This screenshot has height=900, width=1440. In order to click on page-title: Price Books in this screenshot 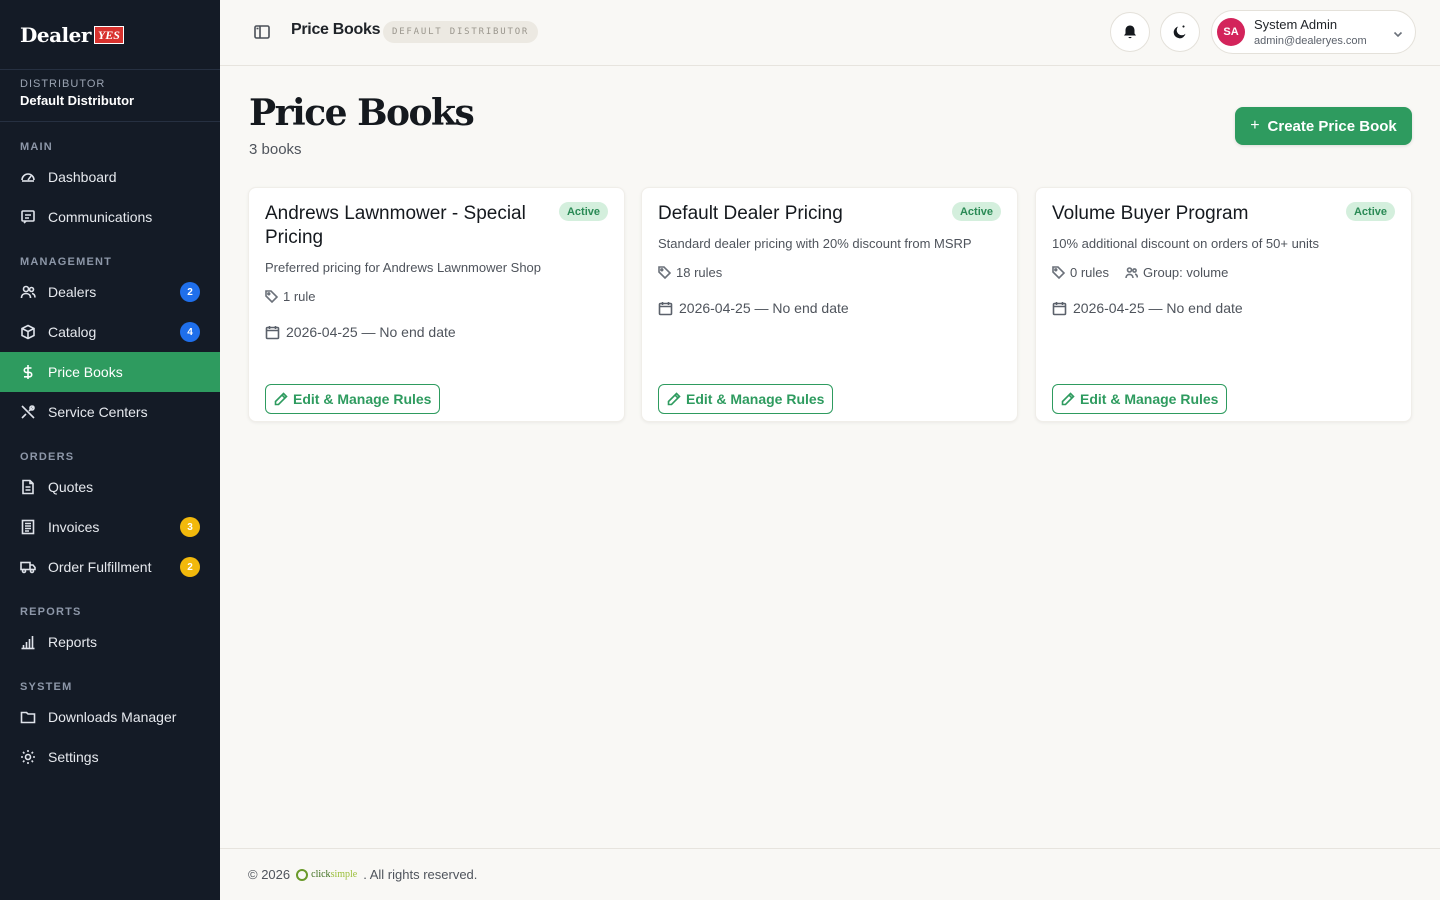, I will do `click(362, 113)`.